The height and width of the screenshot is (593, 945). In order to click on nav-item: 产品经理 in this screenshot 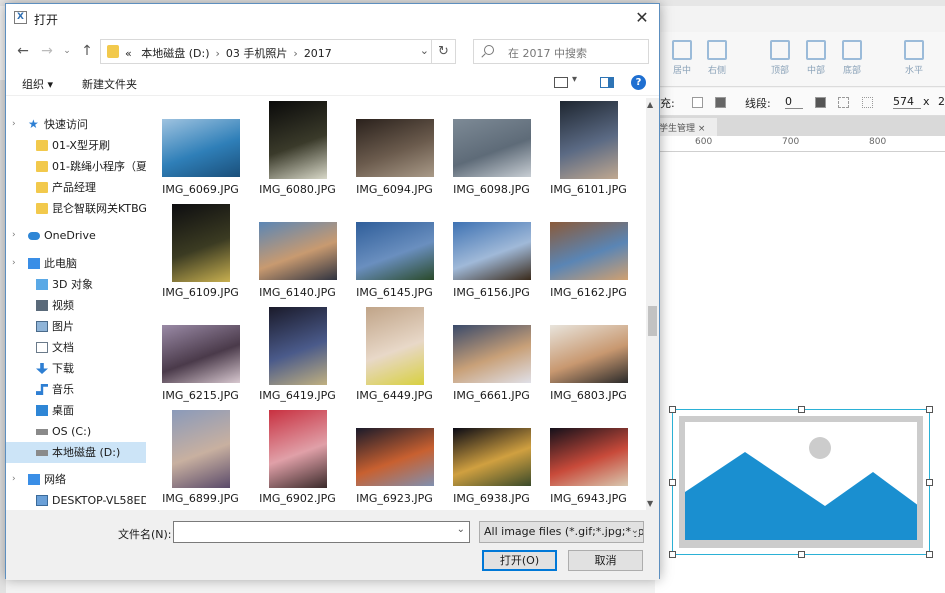, I will do `click(76, 187)`.